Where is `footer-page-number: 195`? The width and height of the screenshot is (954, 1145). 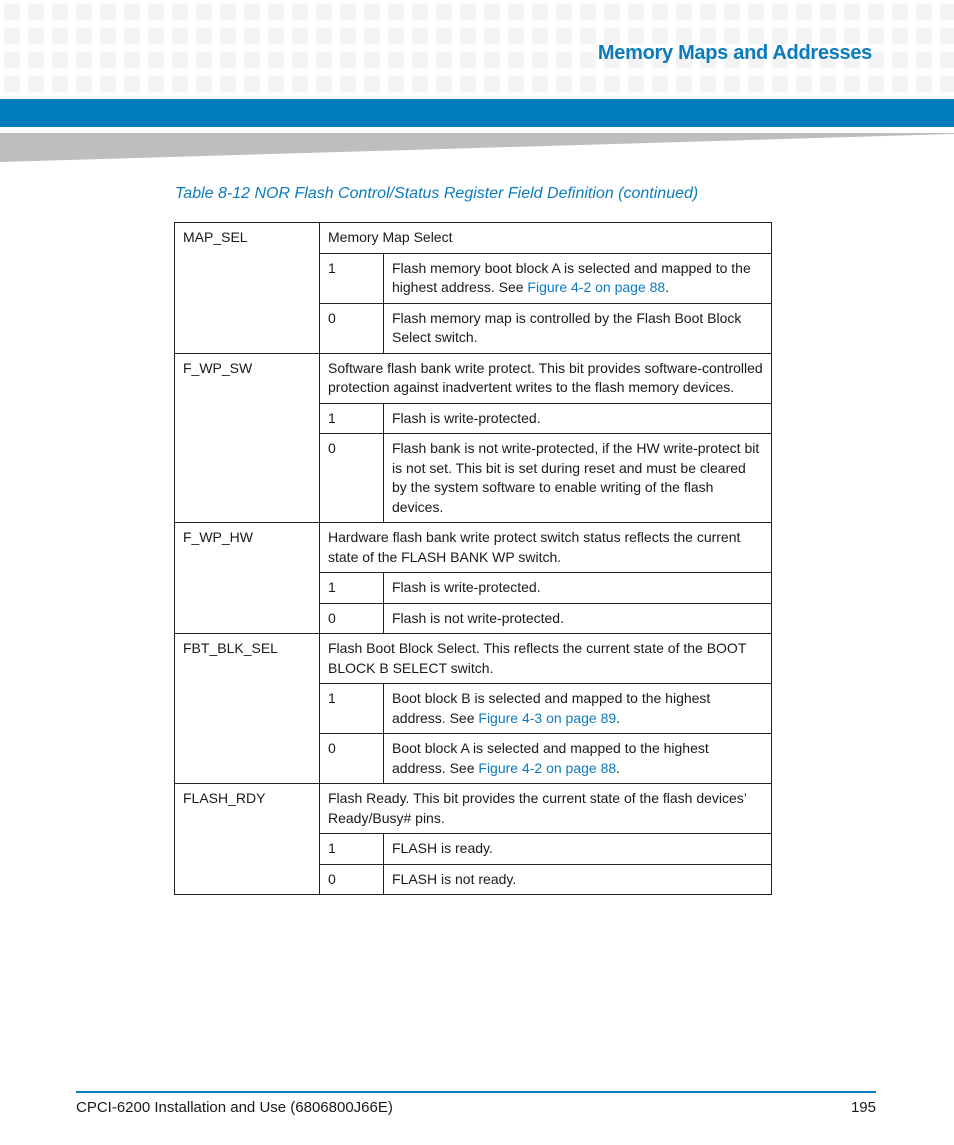 footer-page-number: 195 is located at coordinates (863, 1107).